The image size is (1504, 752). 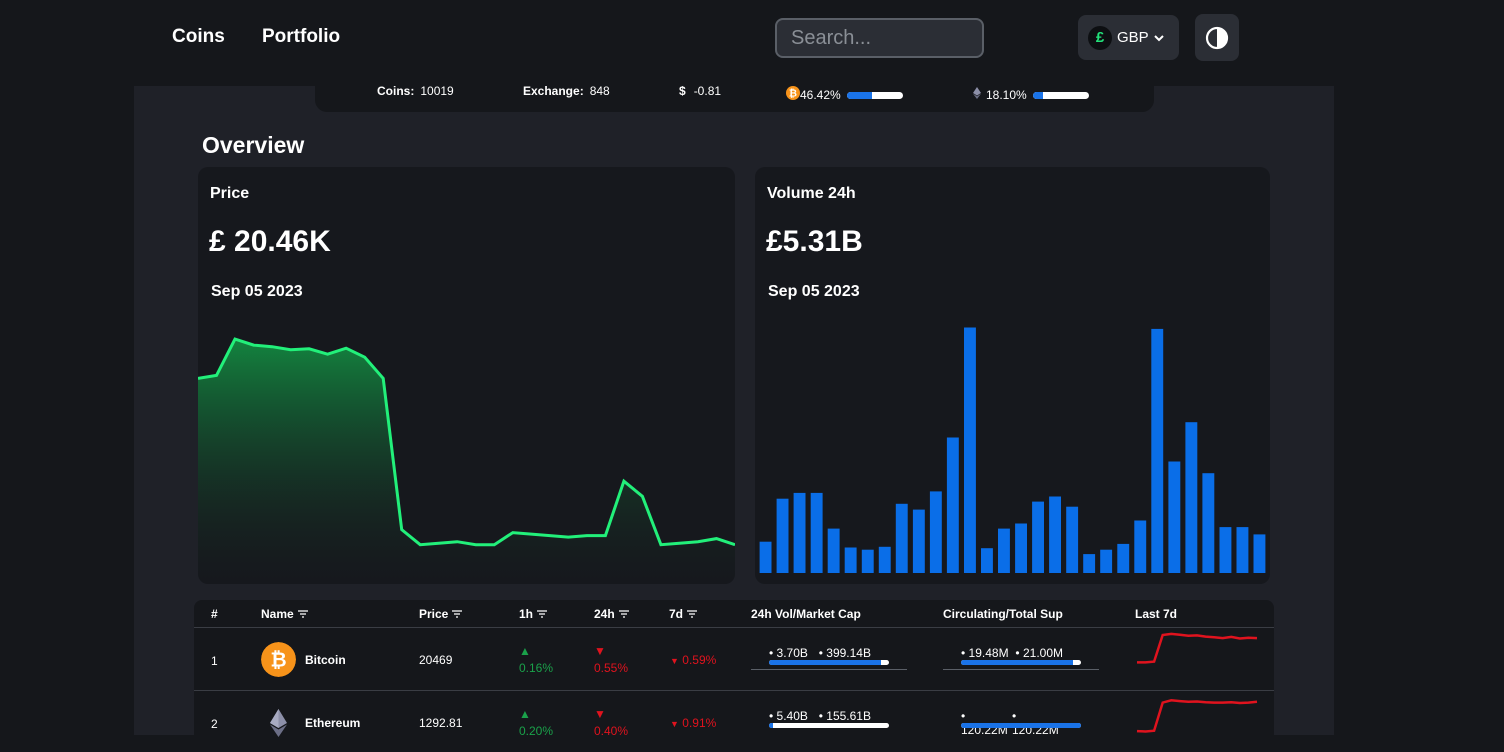 I want to click on contrast-icon, so click(x=1217, y=37).